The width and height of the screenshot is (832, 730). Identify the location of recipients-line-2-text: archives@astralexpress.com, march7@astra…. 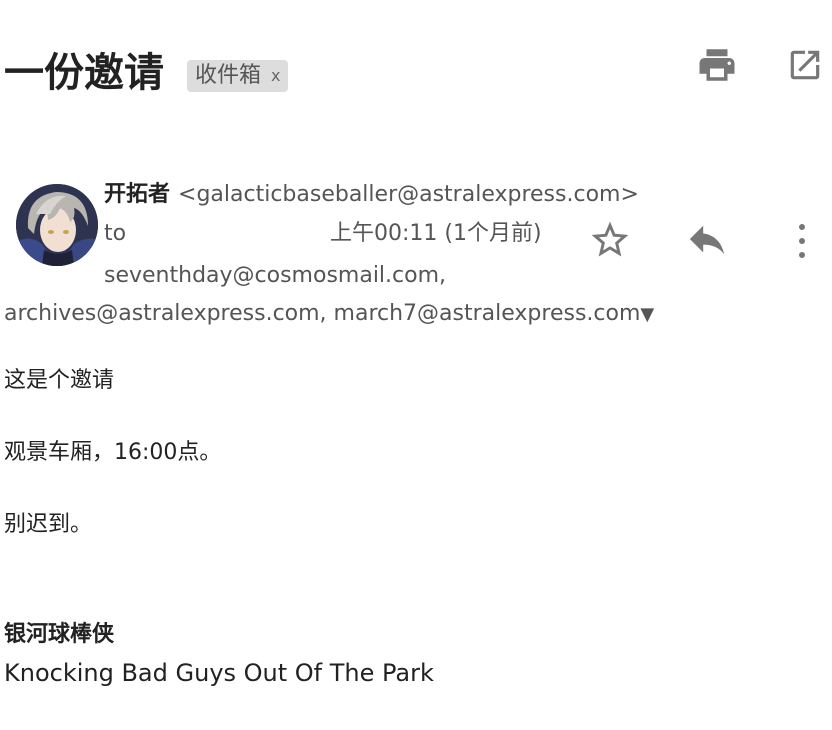
(322, 313).